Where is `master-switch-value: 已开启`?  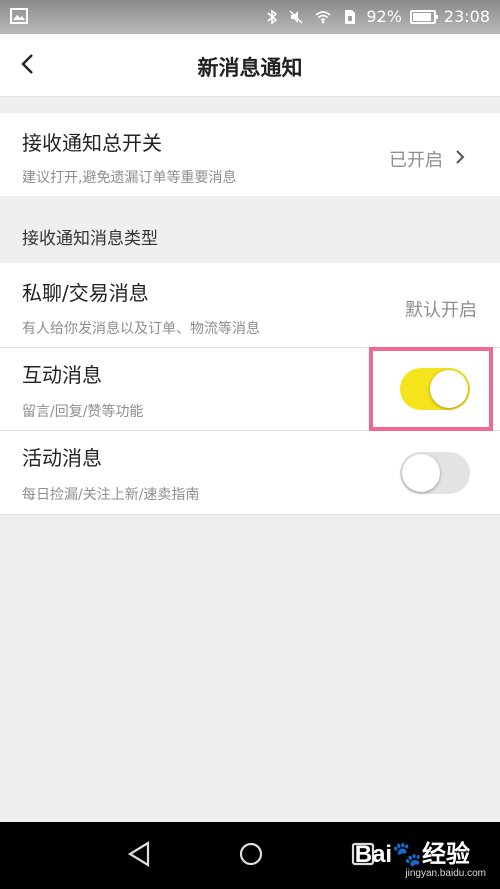
master-switch-value: 已开启 is located at coordinates (416, 160).